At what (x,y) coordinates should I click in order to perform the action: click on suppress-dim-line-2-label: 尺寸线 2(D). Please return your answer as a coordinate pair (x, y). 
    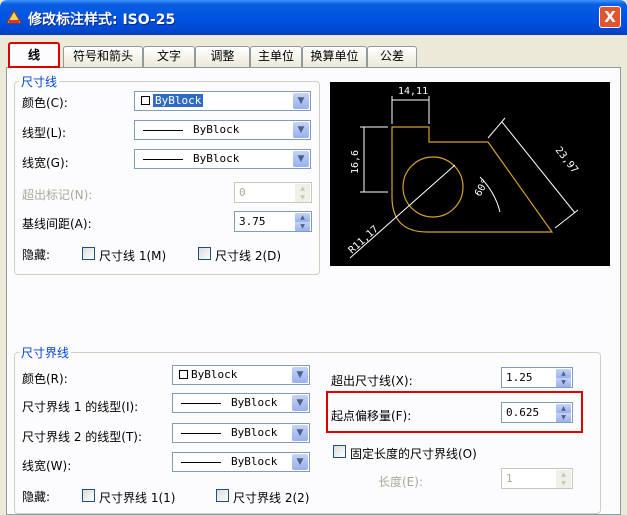
    Looking at the image, I should click on (248, 255).